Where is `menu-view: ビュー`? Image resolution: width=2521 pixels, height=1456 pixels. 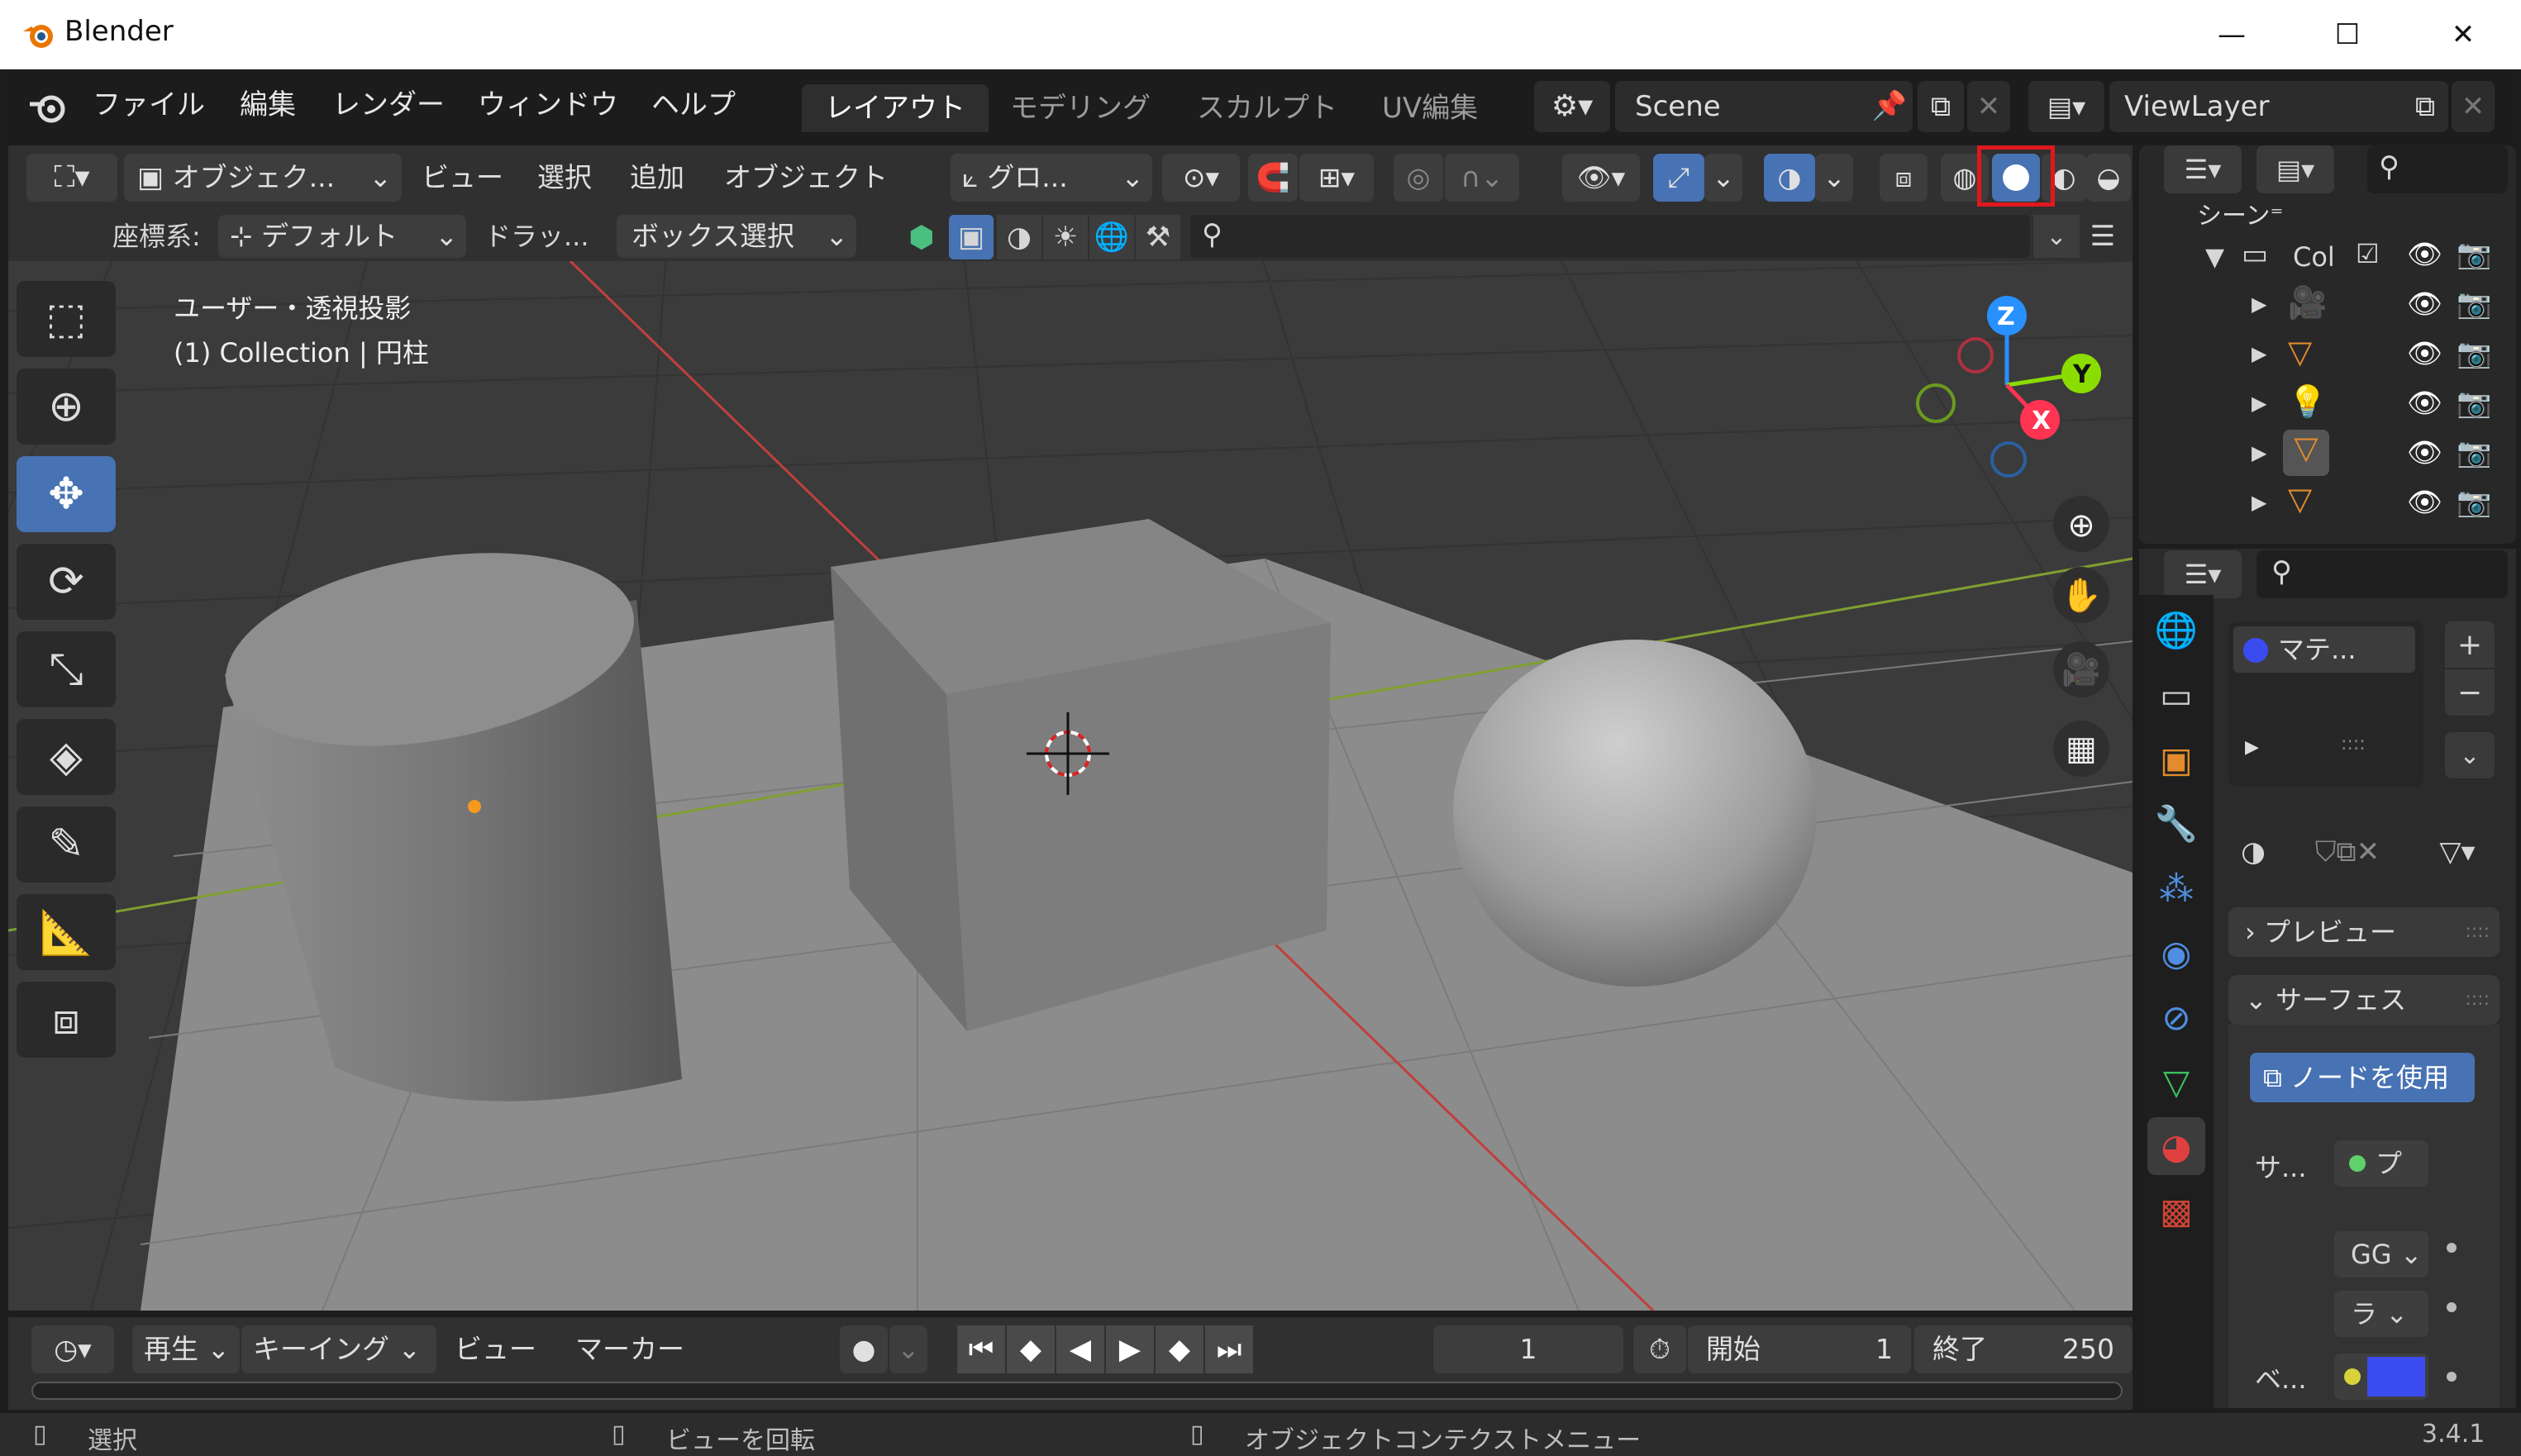
menu-view: ビュー is located at coordinates (463, 178).